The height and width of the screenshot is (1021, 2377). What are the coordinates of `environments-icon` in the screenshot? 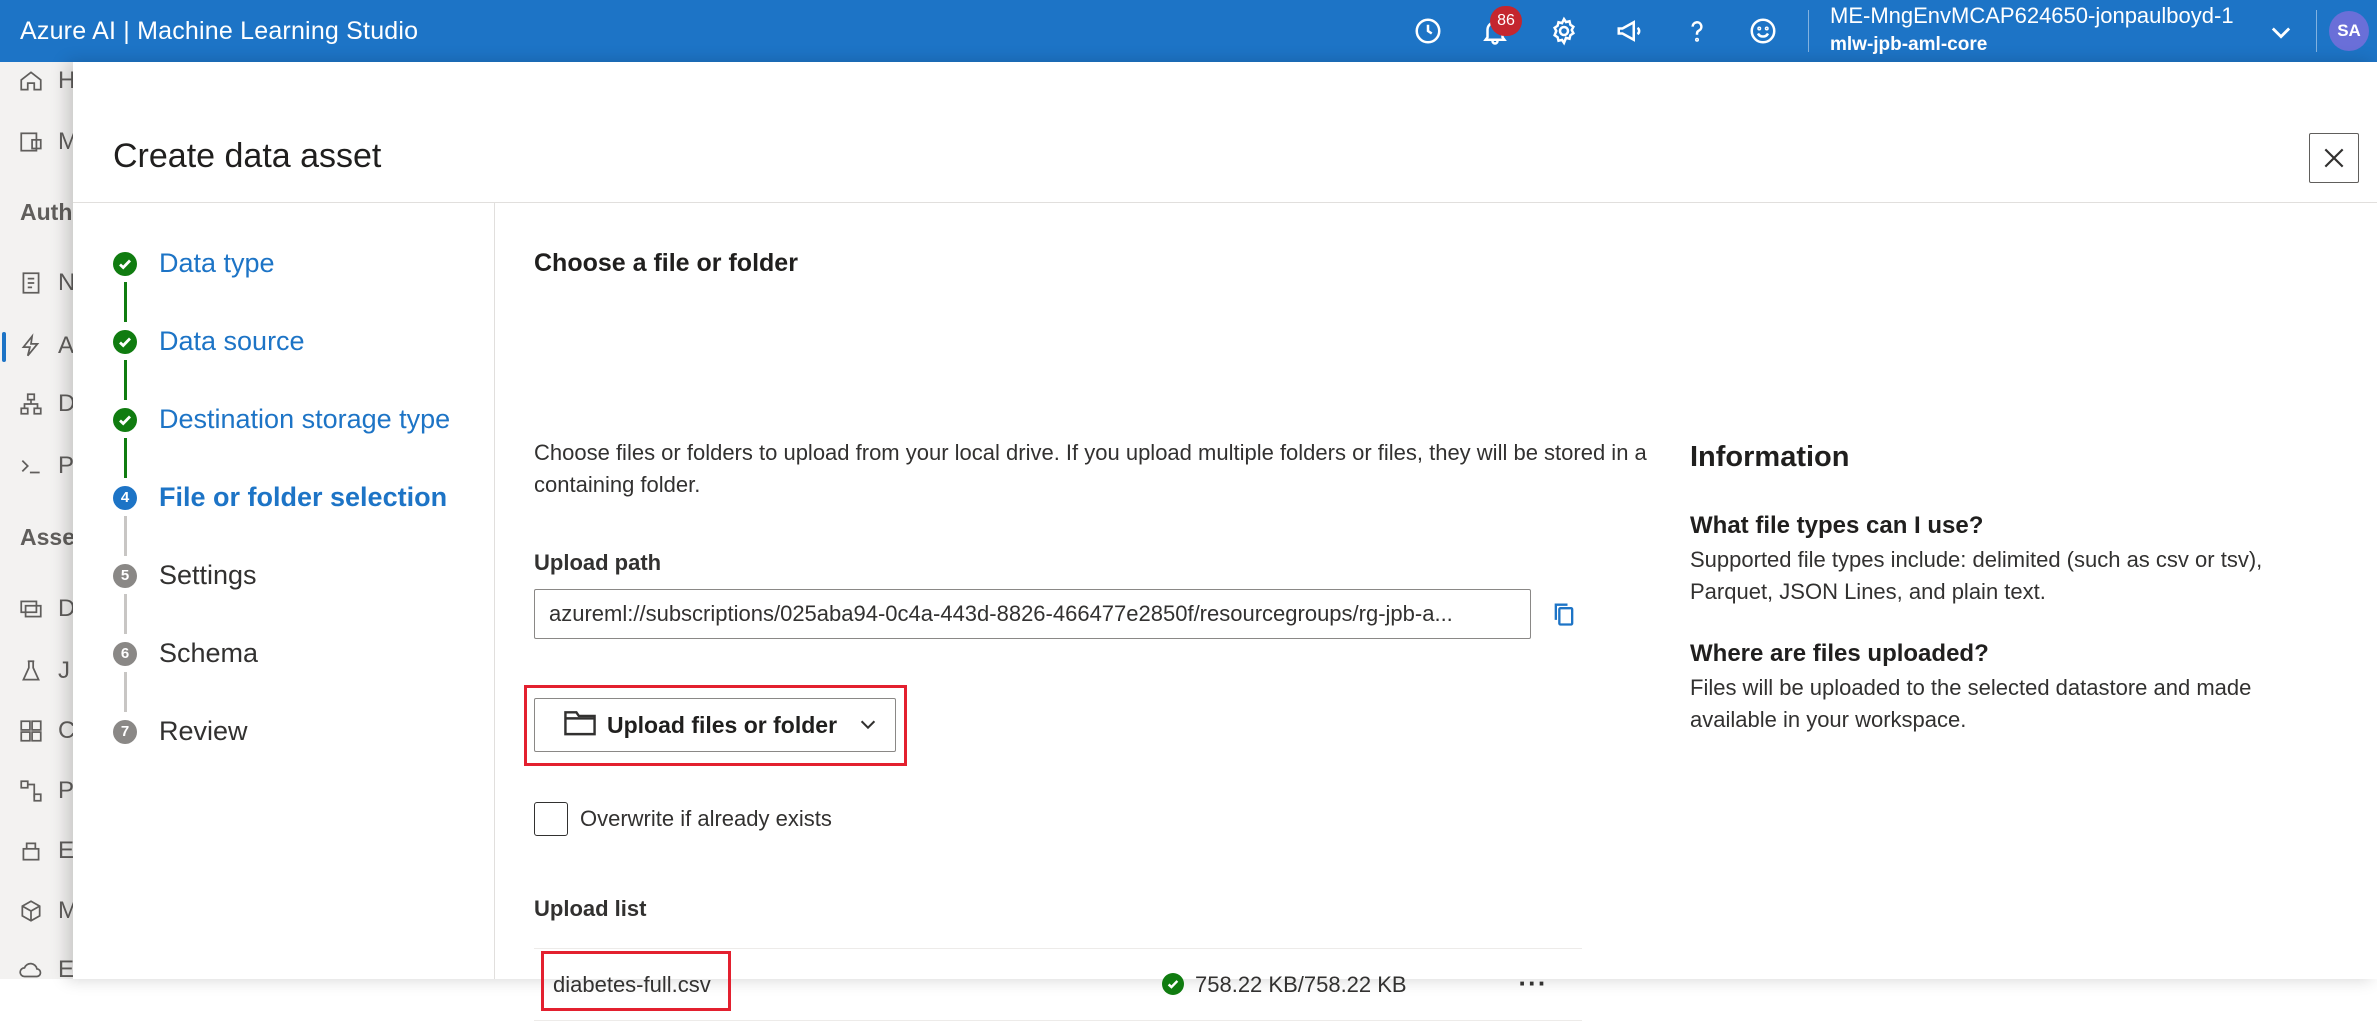 It's located at (31, 851).